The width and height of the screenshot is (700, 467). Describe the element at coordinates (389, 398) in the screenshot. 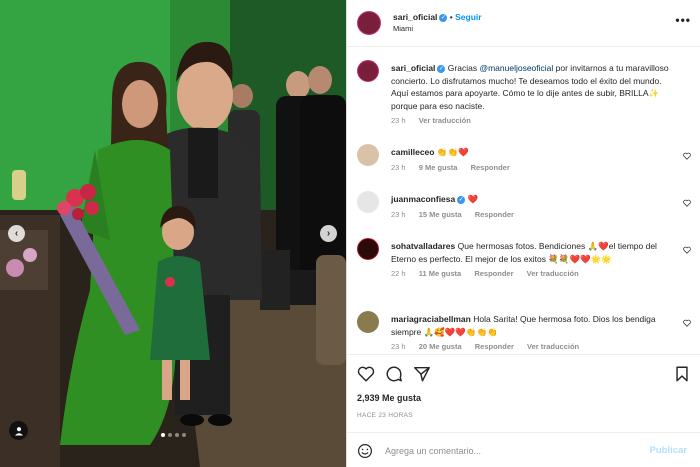

I see `likes-count: 2,939 Me gusta` at that location.